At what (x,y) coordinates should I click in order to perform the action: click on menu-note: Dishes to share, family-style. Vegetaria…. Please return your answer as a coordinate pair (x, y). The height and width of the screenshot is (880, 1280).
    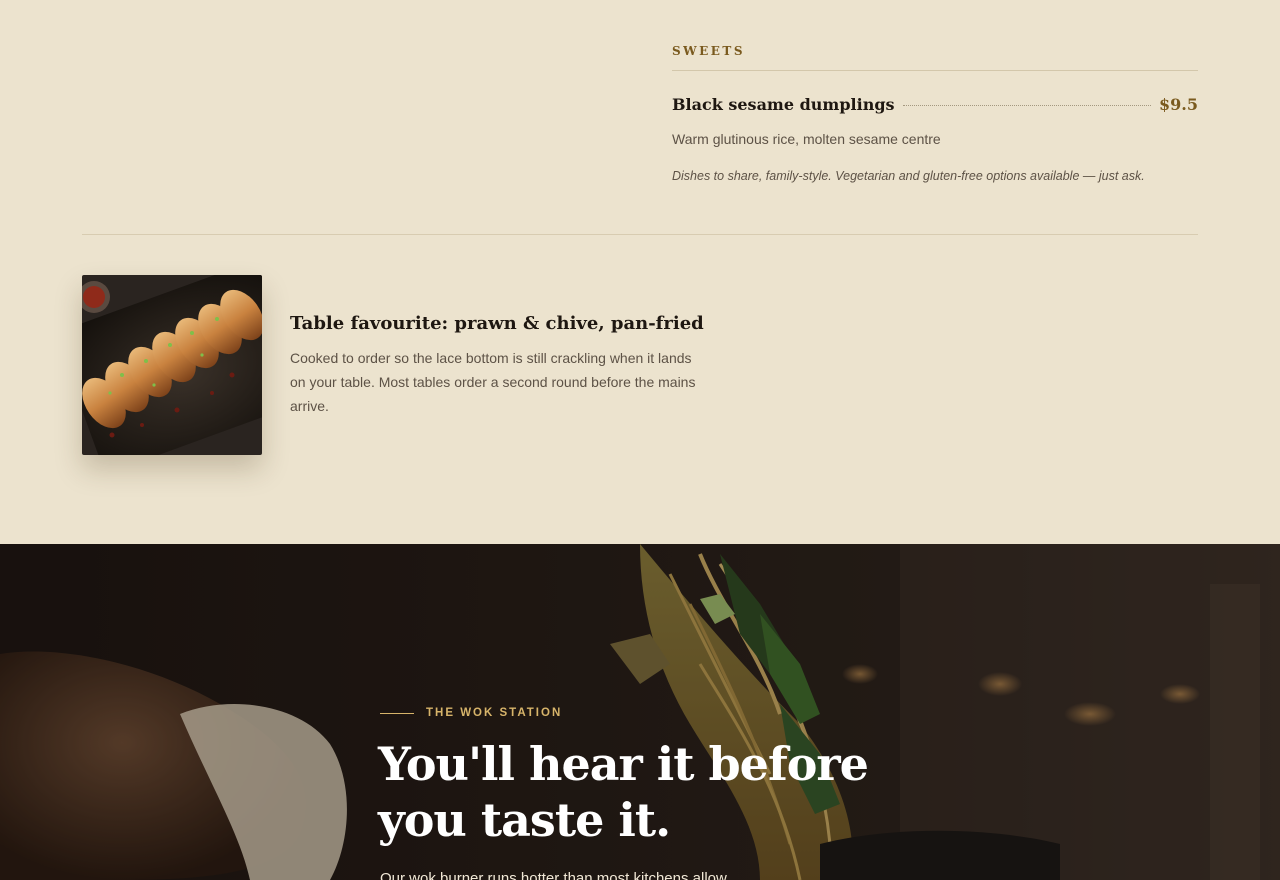
    Looking at the image, I should click on (908, 176).